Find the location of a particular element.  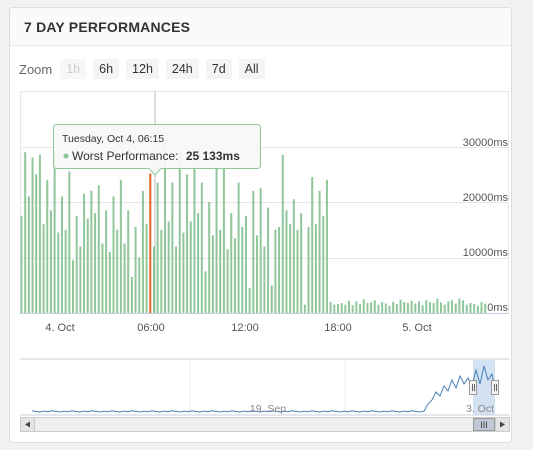

scrollbar: III is located at coordinates (265, 424).